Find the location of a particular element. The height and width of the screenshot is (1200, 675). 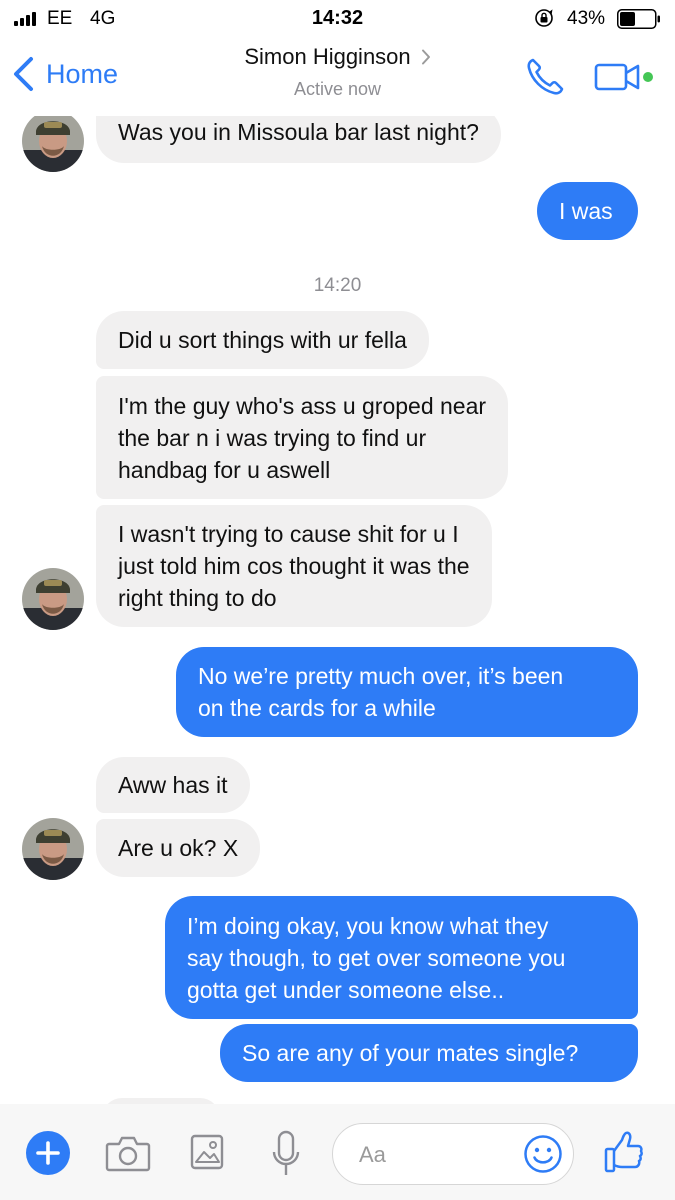

message-text: the bar n i was trying to find ur is located at coordinates (272, 438).